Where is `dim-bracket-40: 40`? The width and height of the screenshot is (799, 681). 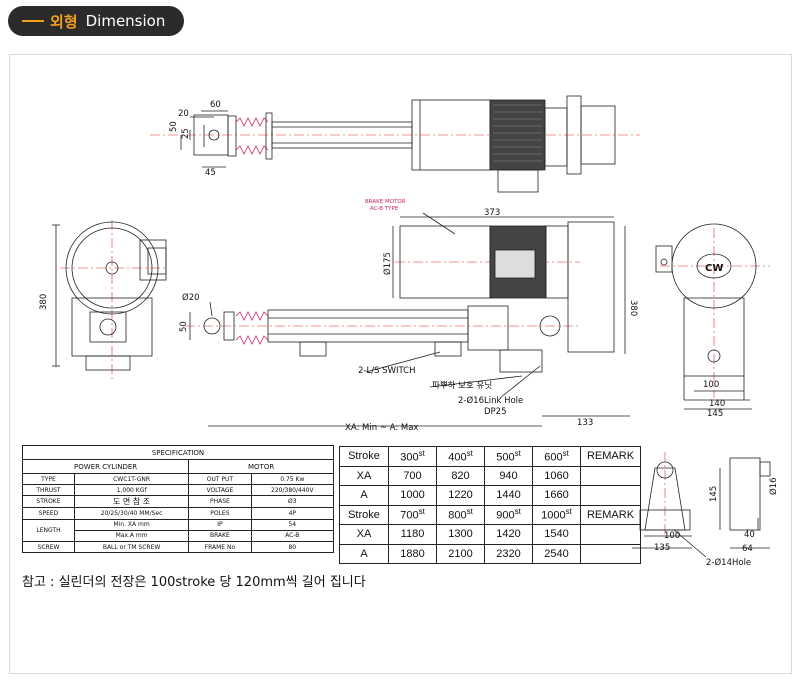
dim-bracket-40: 40 is located at coordinates (749, 535).